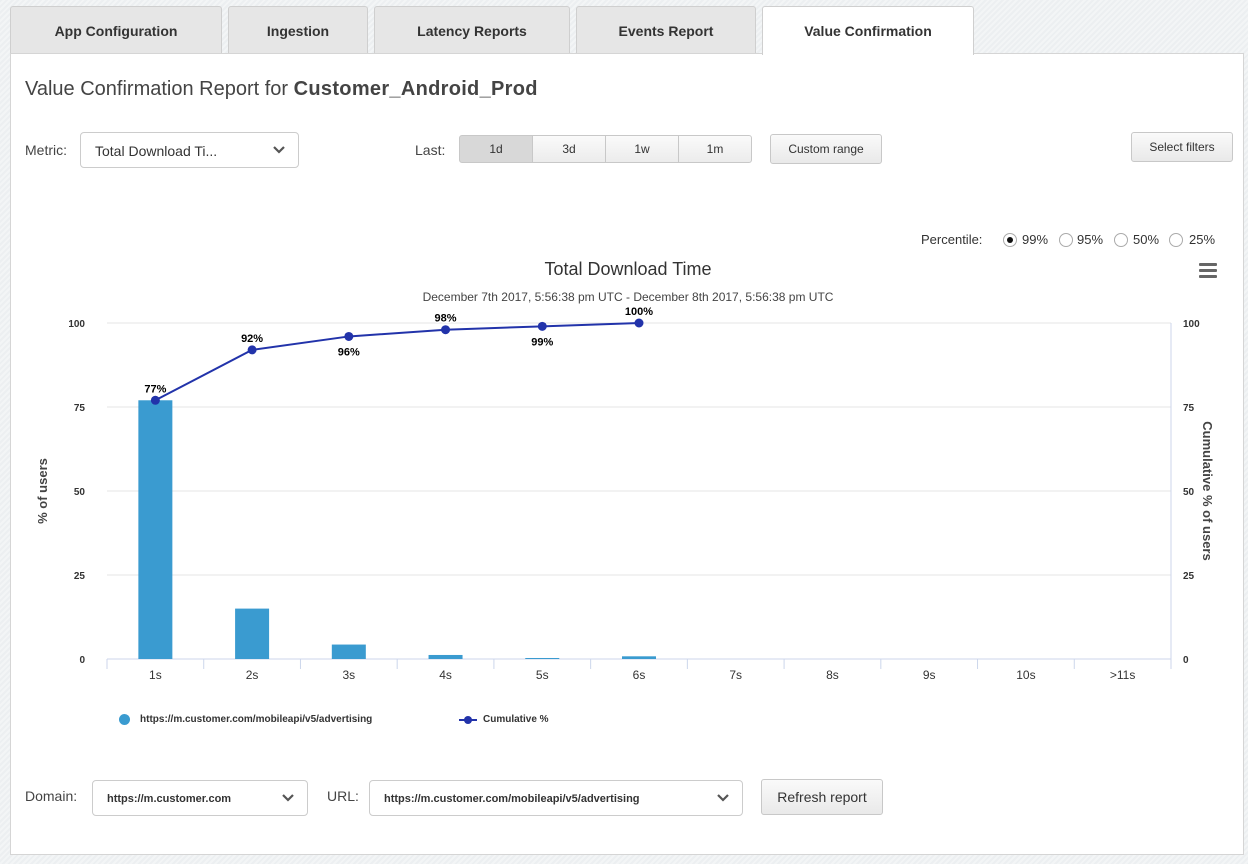 This screenshot has height=864, width=1248. Describe the element at coordinates (542, 675) in the screenshot. I see `x-axis-tick-label: 5s` at that location.